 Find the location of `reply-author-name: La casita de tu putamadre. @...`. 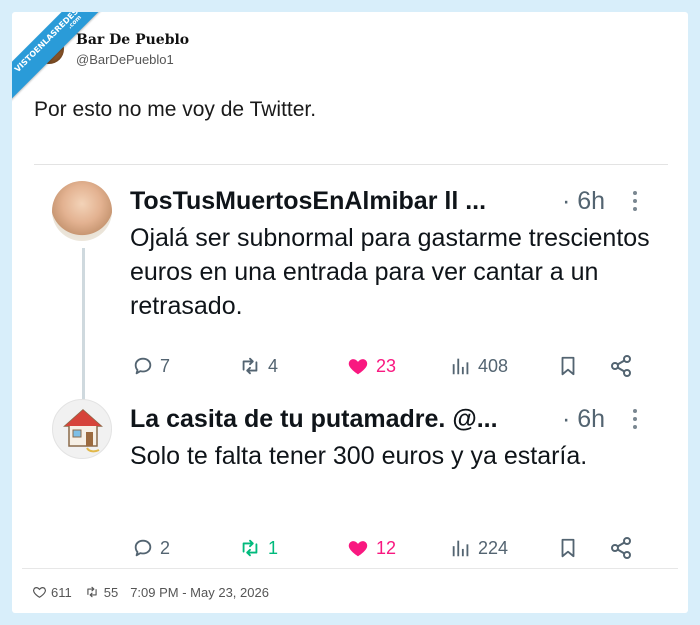

reply-author-name: La casita de tu putamadre. @... is located at coordinates (314, 419).